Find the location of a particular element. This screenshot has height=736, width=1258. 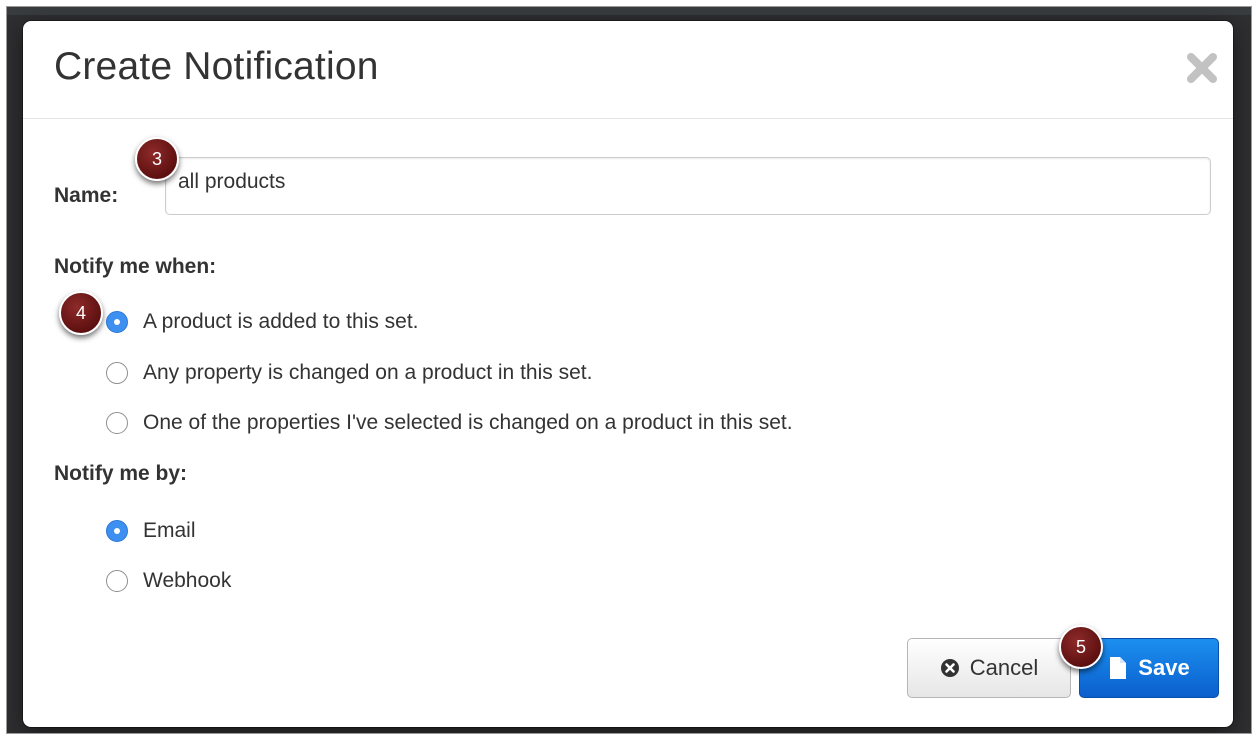

times-circle-icon is located at coordinates (950, 668).